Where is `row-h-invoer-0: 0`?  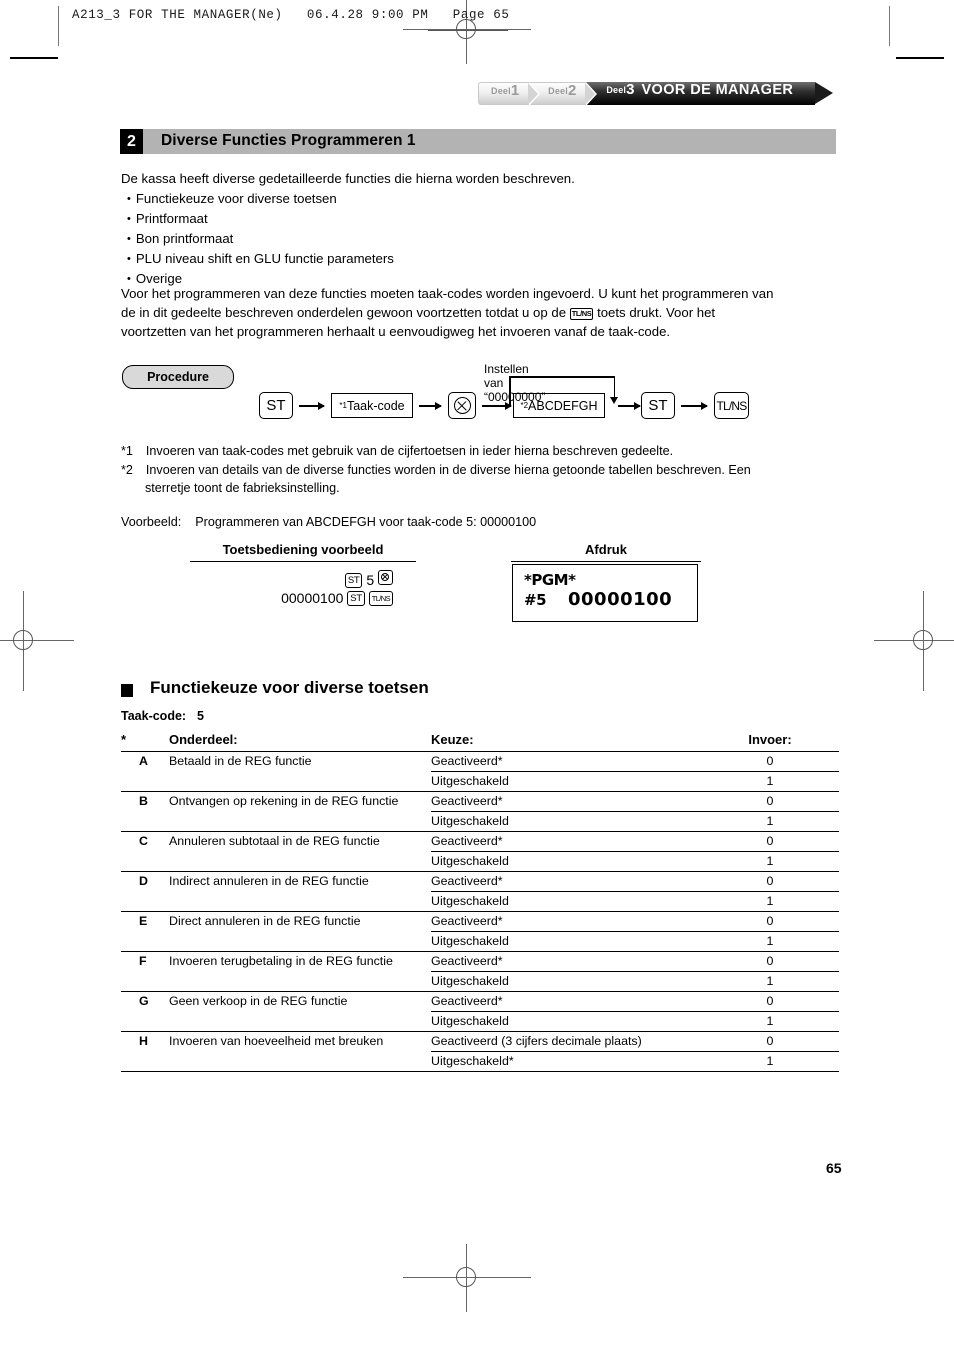
row-h-invoer-0: 0 is located at coordinates (770, 1041).